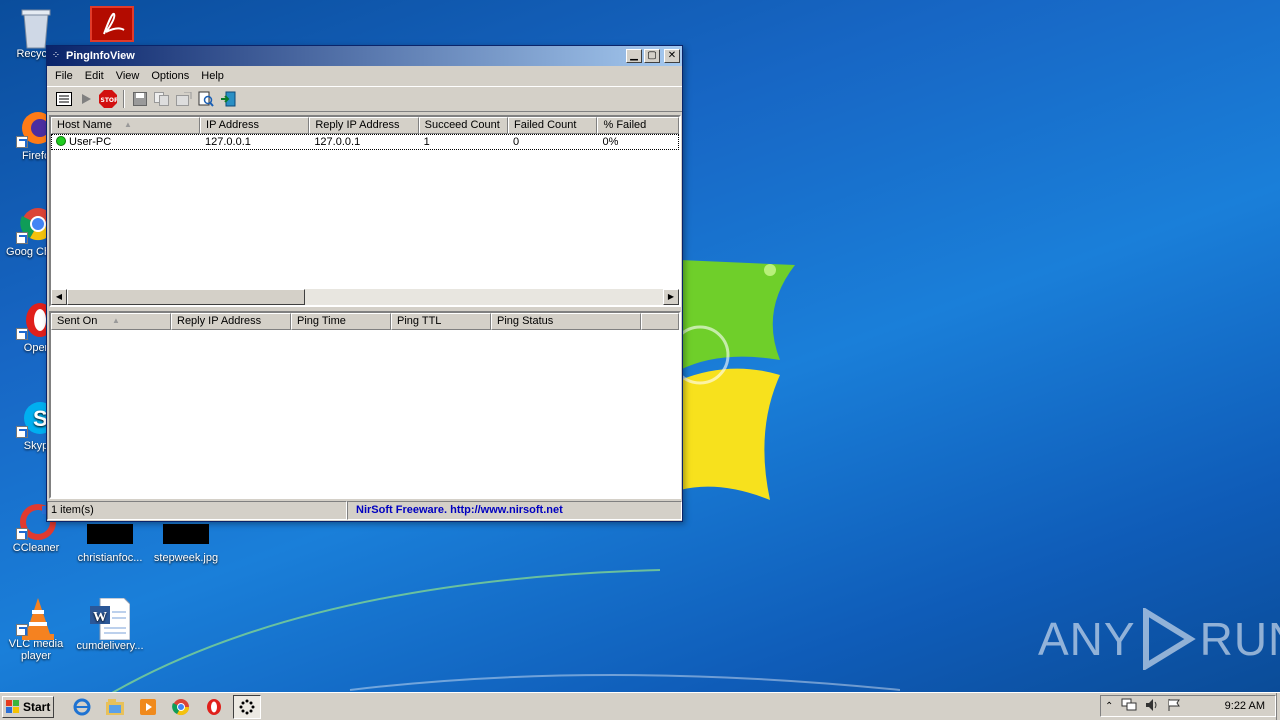  What do you see at coordinates (125, 142) in the screenshot?
I see `host-name-cell: User-PC` at bounding box center [125, 142].